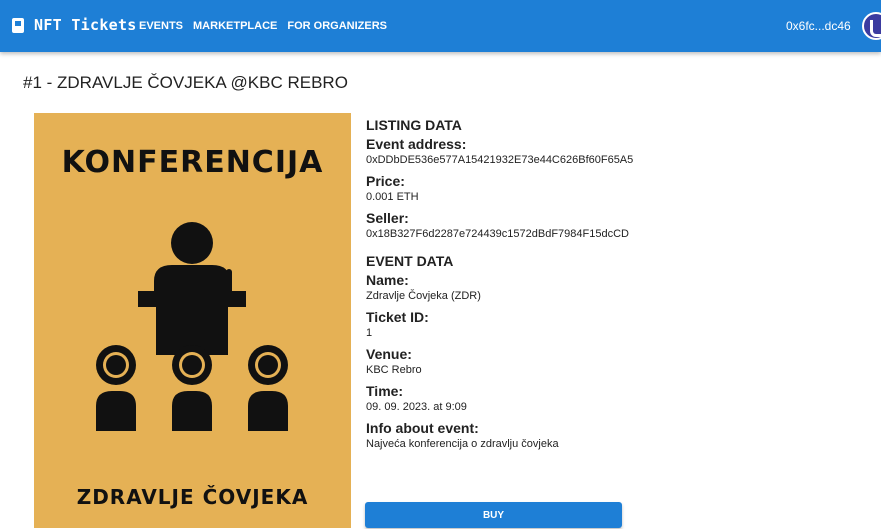 The image size is (881, 529). What do you see at coordinates (389, 354) in the screenshot?
I see `venue-label: Venue:` at bounding box center [389, 354].